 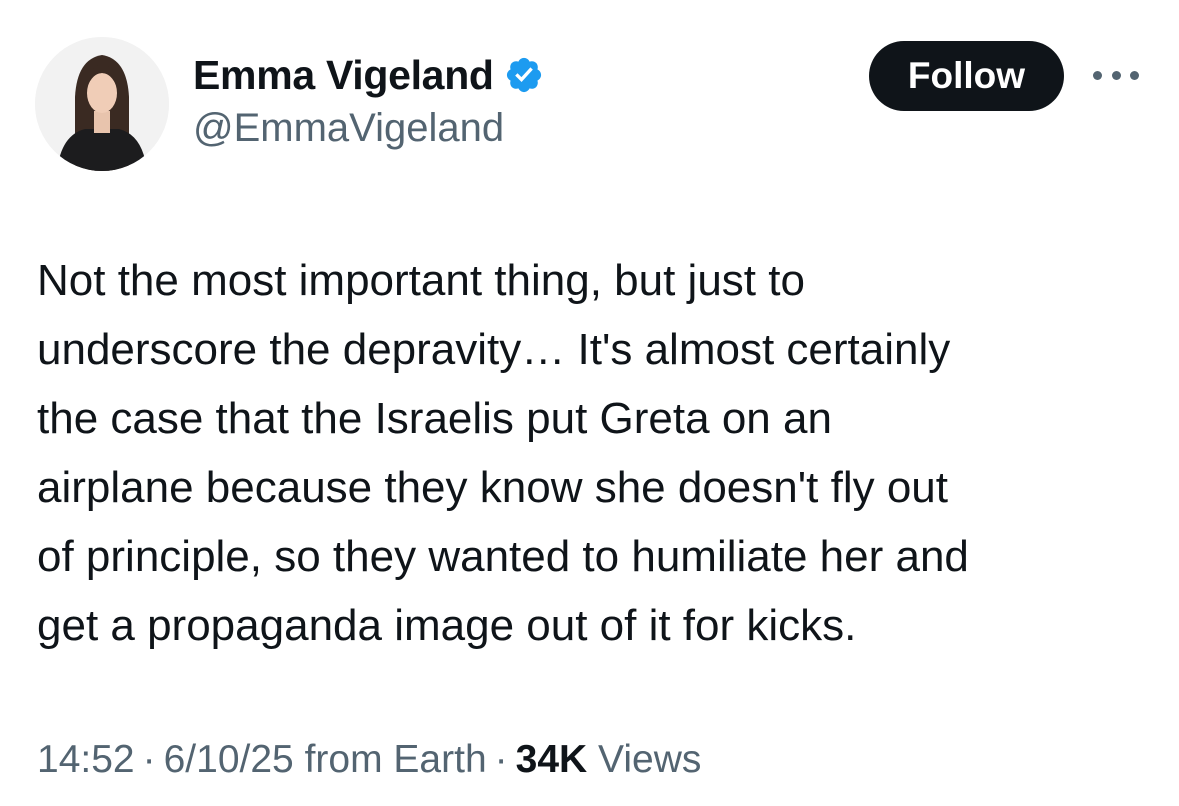 I want to click on tweet-date: 6/10/25, so click(x=229, y=759).